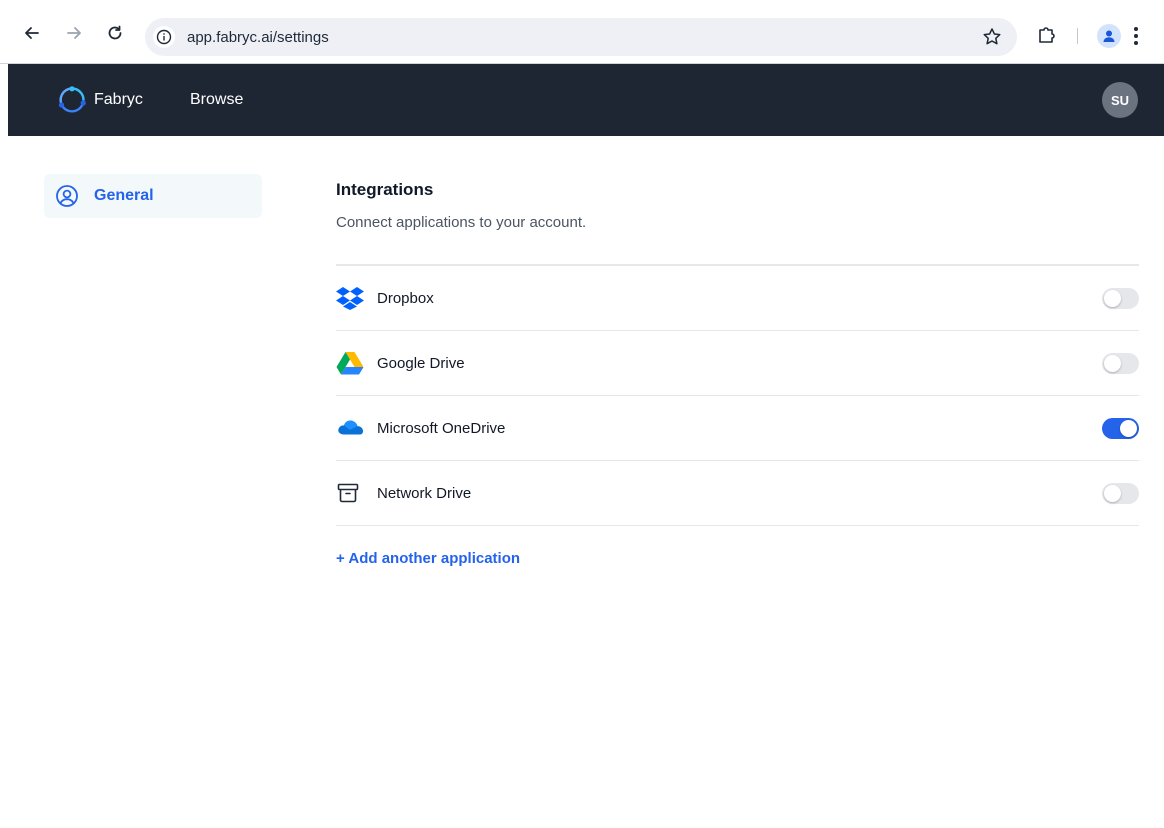 Image resolution: width=1164 pixels, height=828 pixels. I want to click on integration-row-network-drive: Network Drive, so click(737, 493).